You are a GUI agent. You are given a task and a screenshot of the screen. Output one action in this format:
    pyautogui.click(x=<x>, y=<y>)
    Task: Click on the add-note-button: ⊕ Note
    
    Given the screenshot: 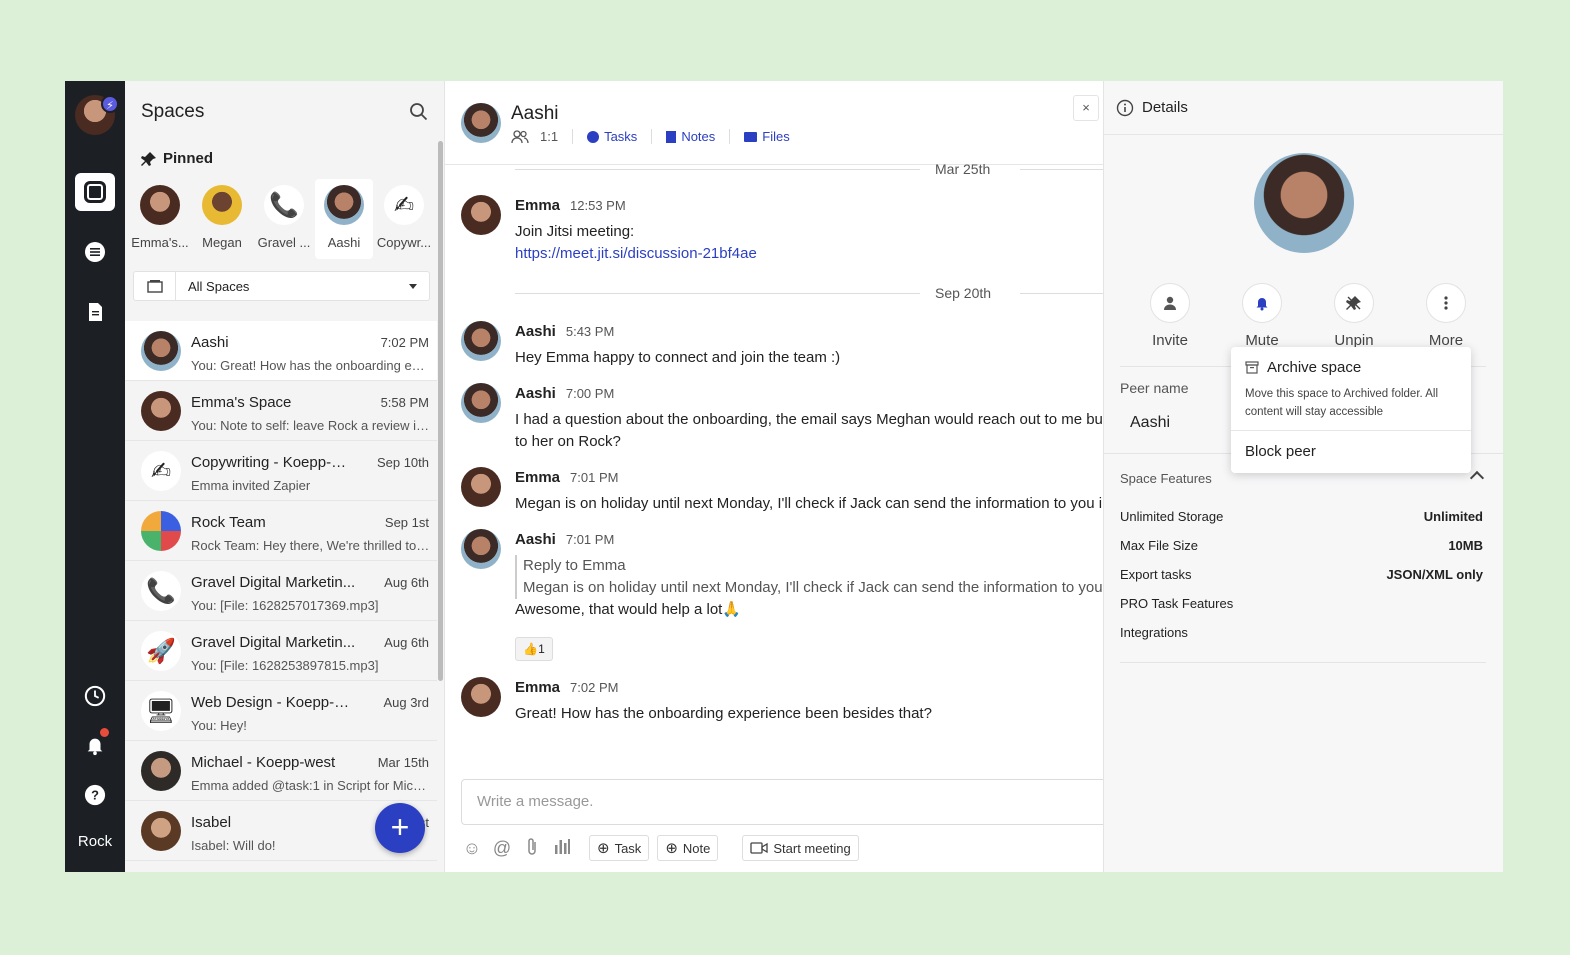 What is the action you would take?
    pyautogui.click(x=688, y=848)
    